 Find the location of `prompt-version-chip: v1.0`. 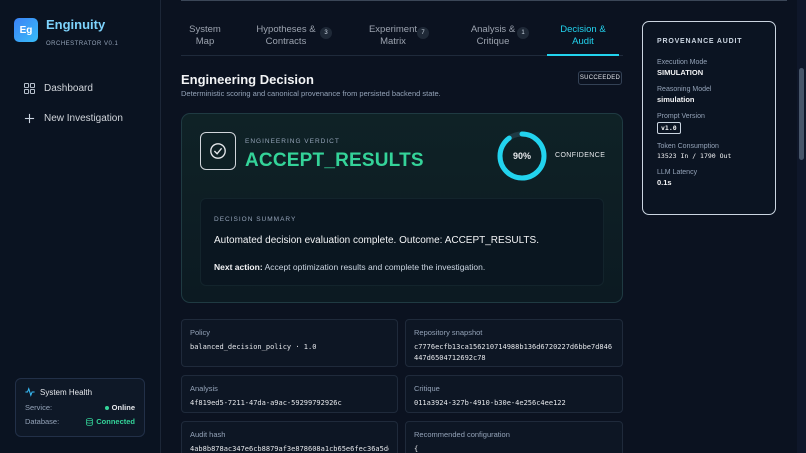

prompt-version-chip: v1.0 is located at coordinates (669, 128).